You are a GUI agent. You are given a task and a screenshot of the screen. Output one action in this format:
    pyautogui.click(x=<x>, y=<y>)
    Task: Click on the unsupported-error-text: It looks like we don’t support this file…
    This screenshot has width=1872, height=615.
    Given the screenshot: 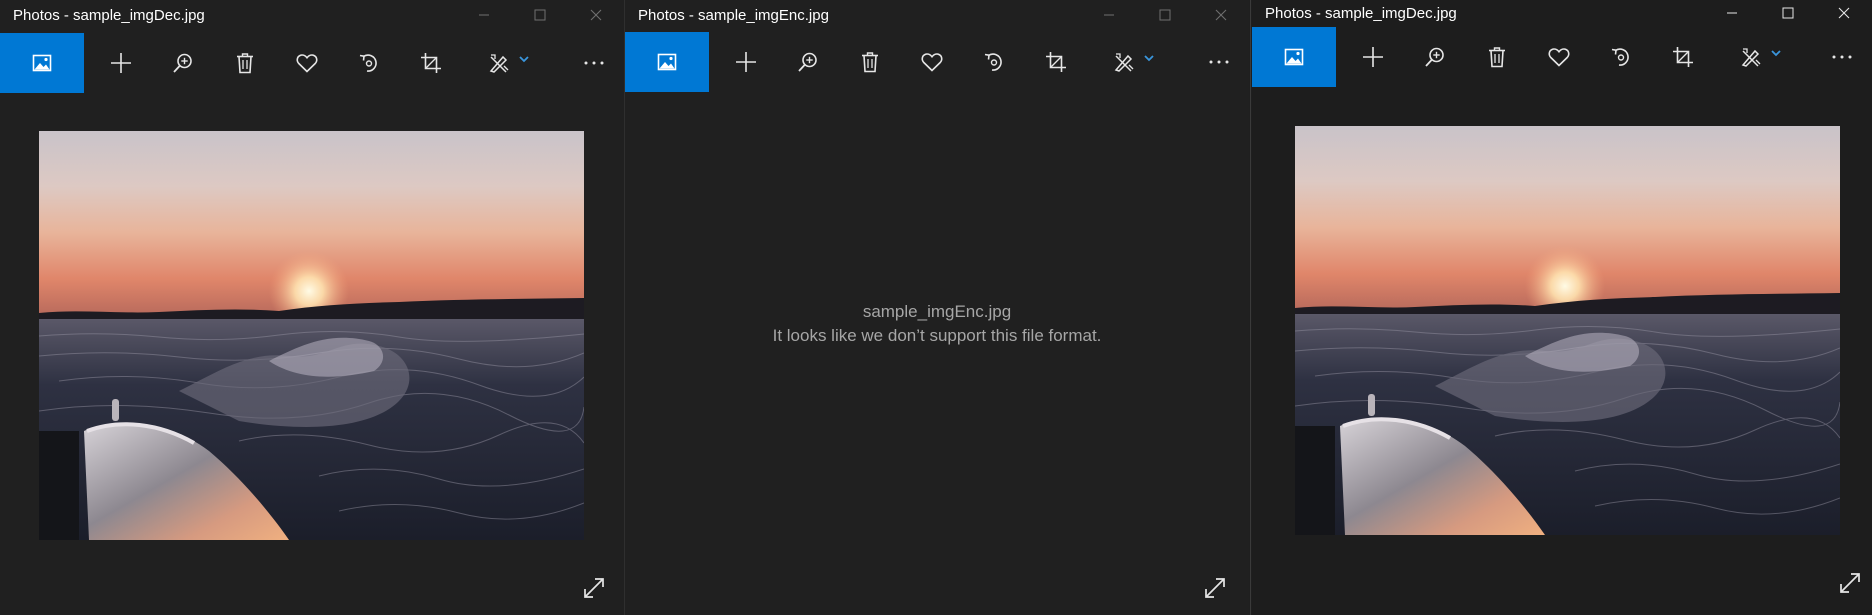 What is the action you would take?
    pyautogui.click(x=937, y=335)
    